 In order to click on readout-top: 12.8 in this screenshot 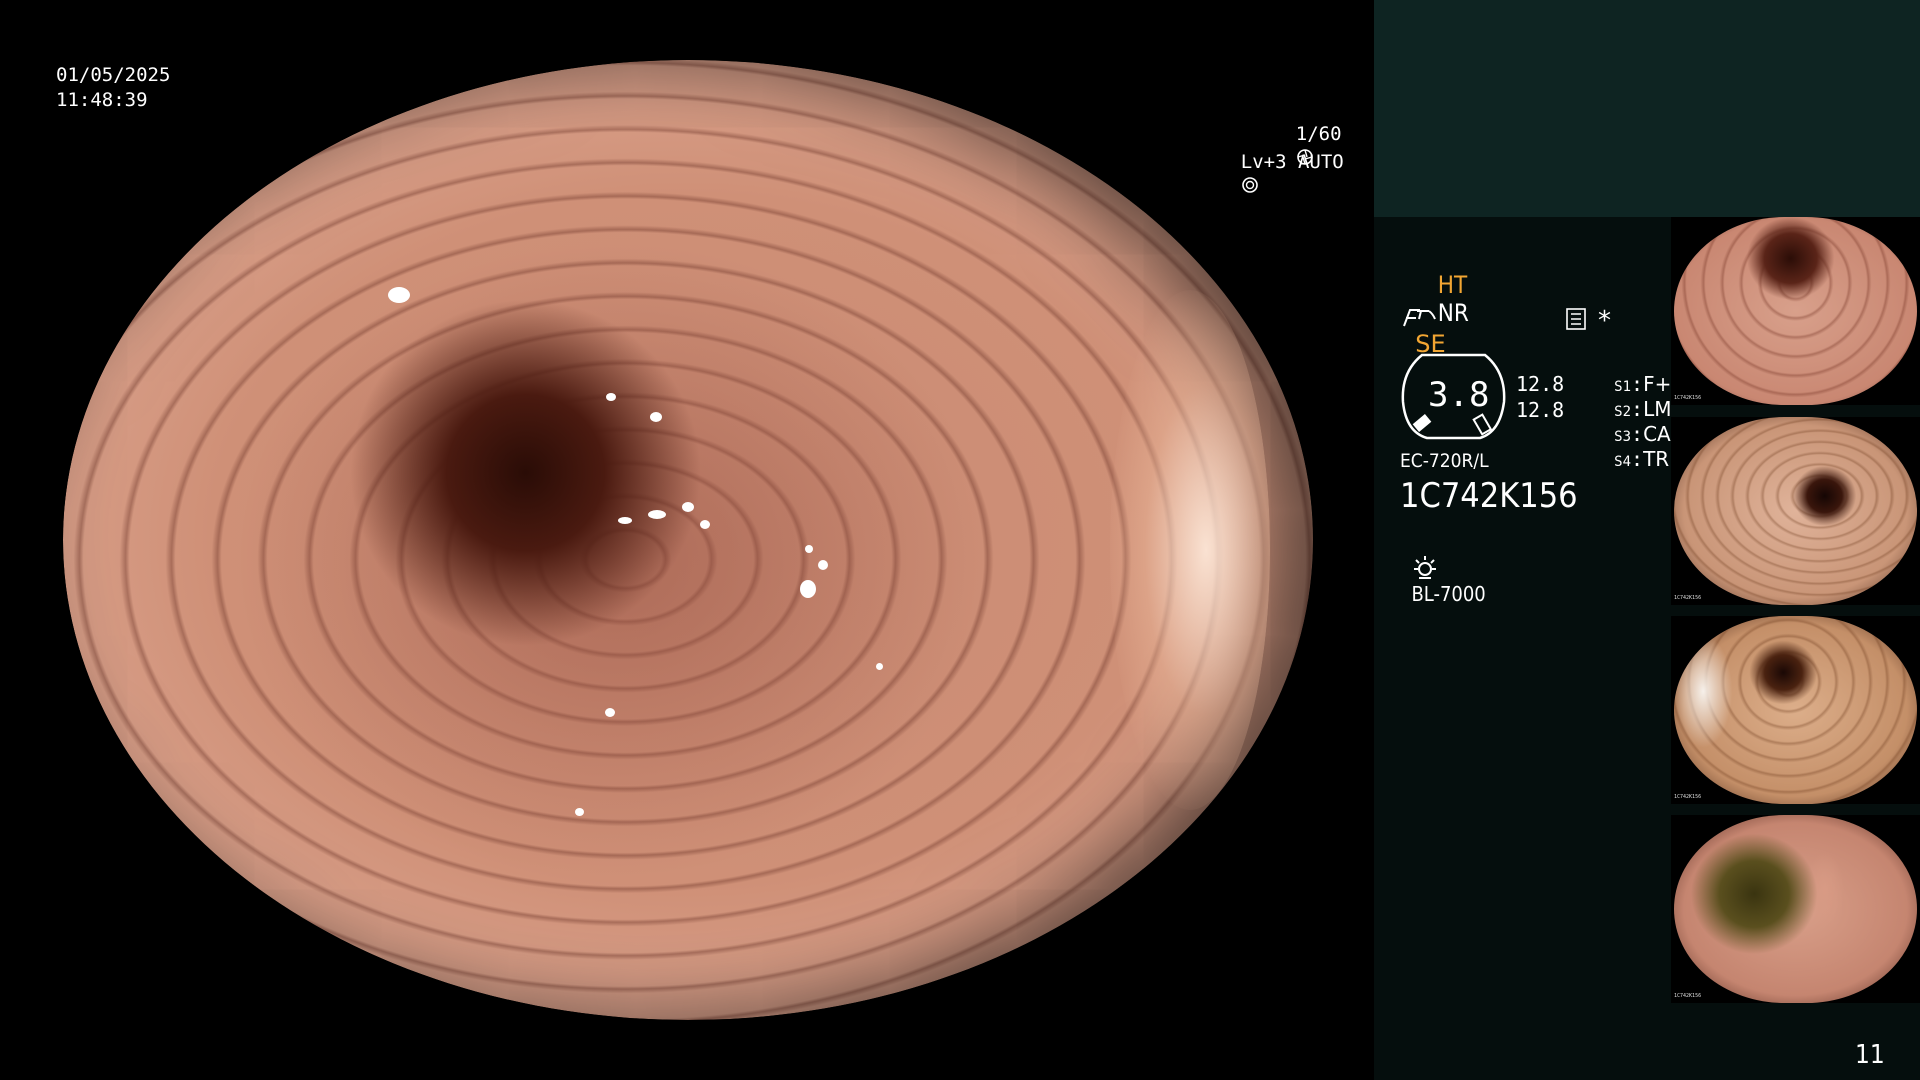, I will do `click(1540, 384)`.